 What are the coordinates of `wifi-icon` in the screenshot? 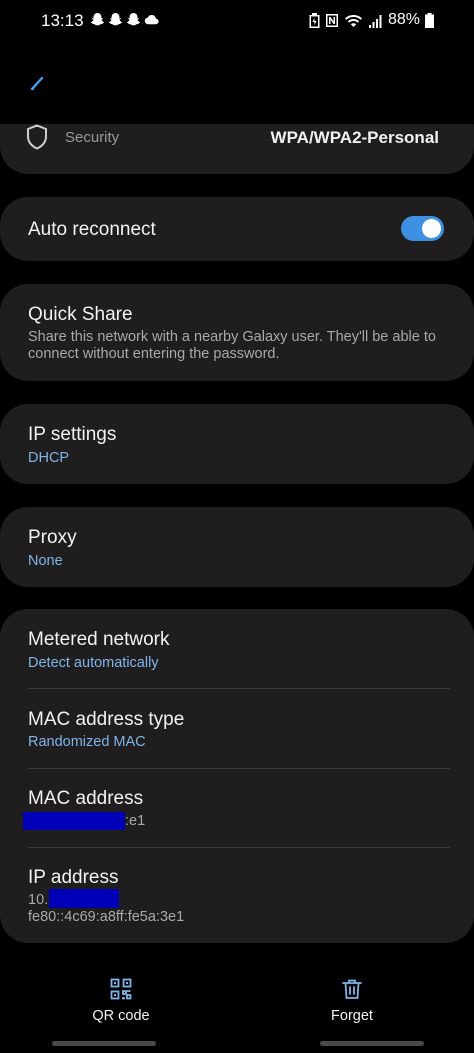 It's located at (353, 20).